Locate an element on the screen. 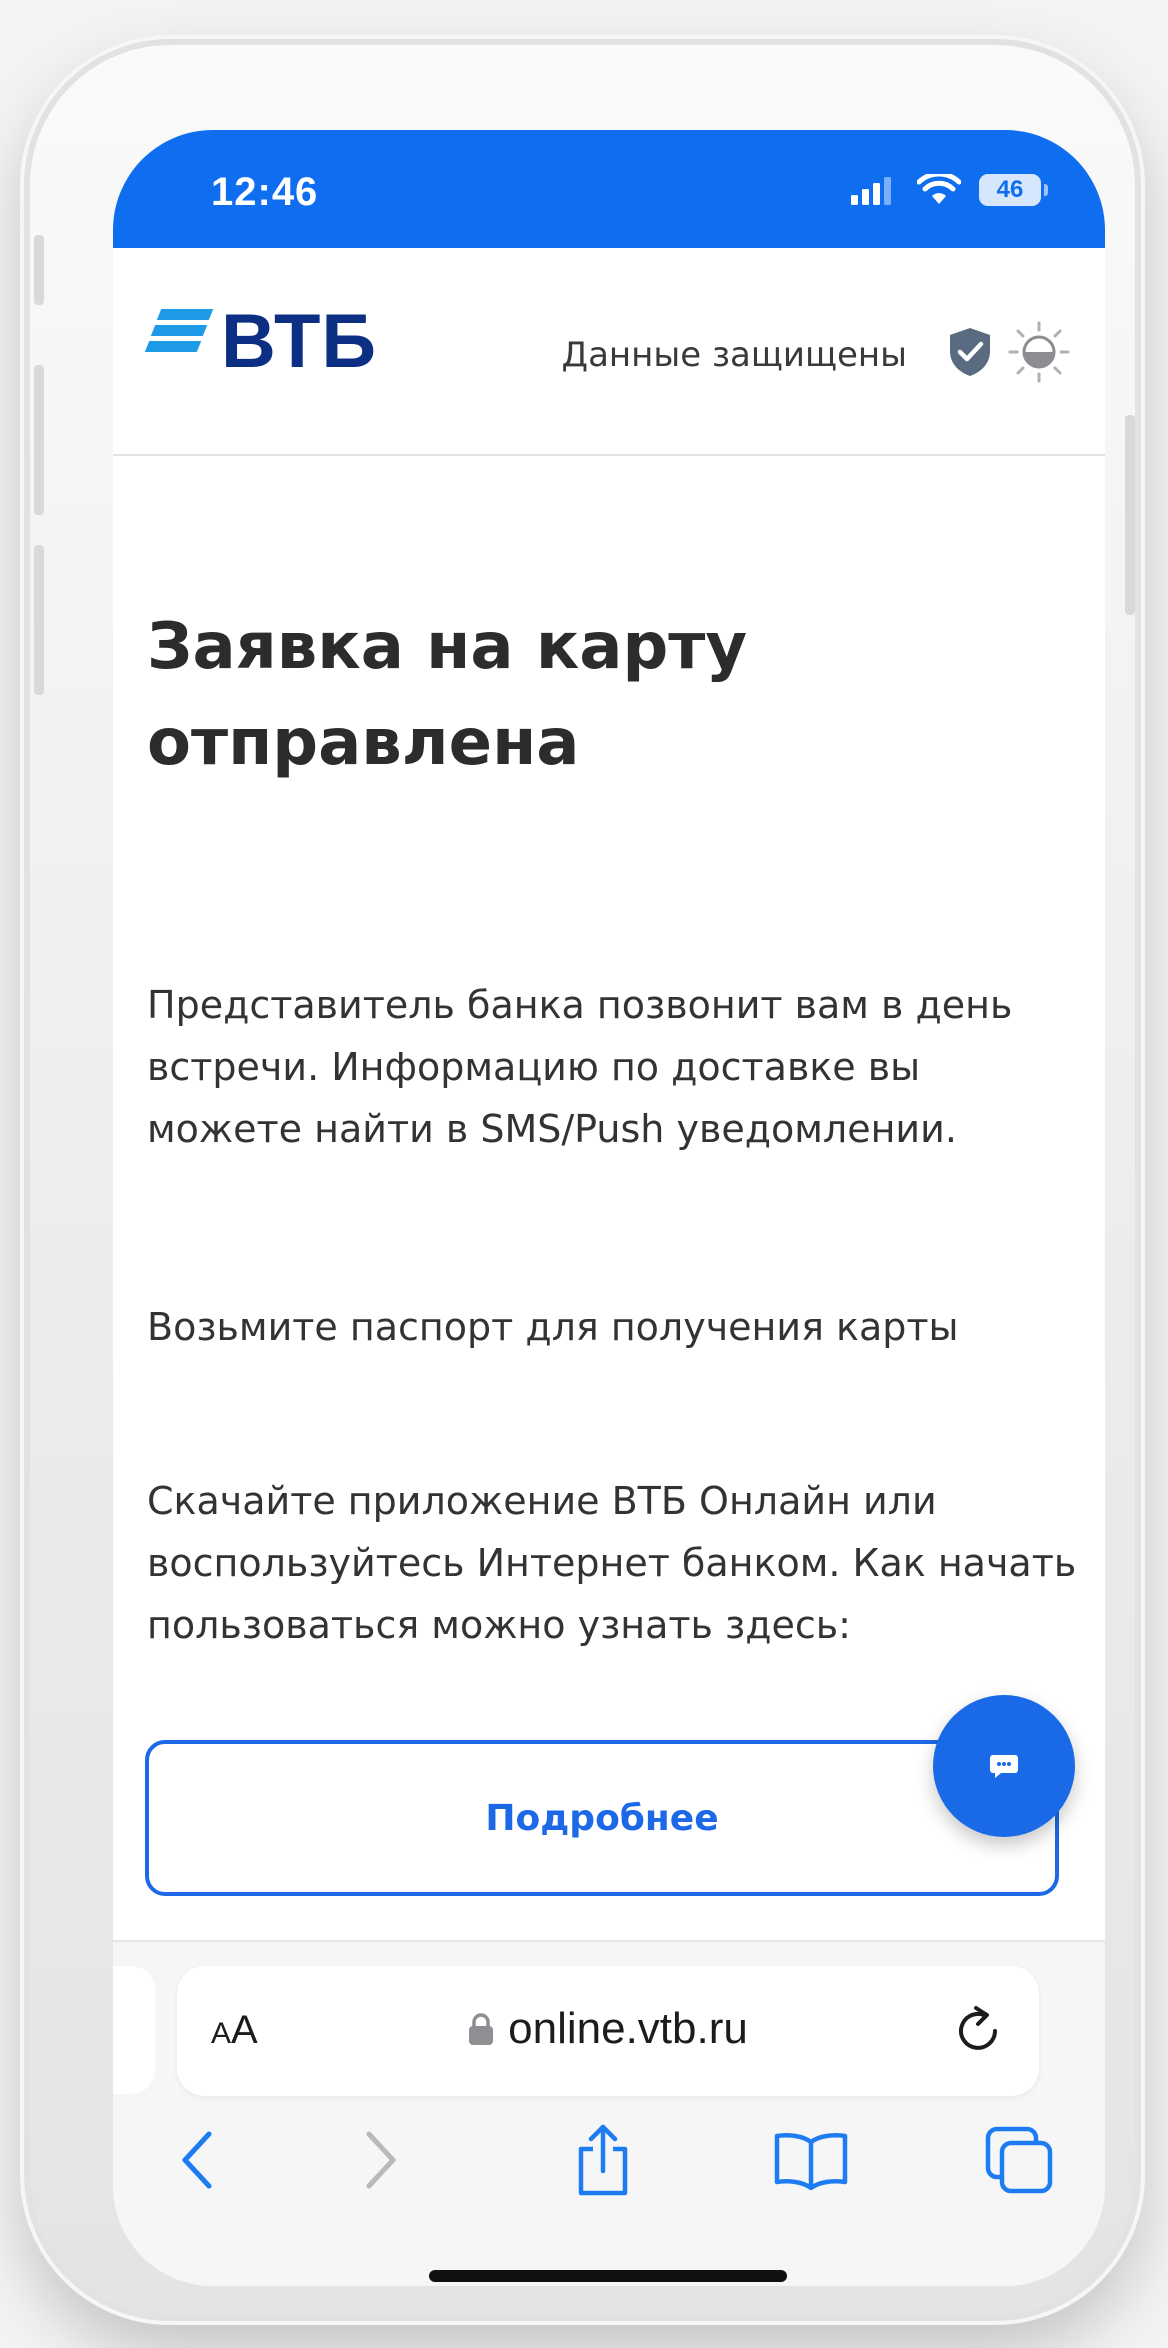 Image resolution: width=1168 pixels, height=2348 pixels. forward-button is located at coordinates (381, 2160).